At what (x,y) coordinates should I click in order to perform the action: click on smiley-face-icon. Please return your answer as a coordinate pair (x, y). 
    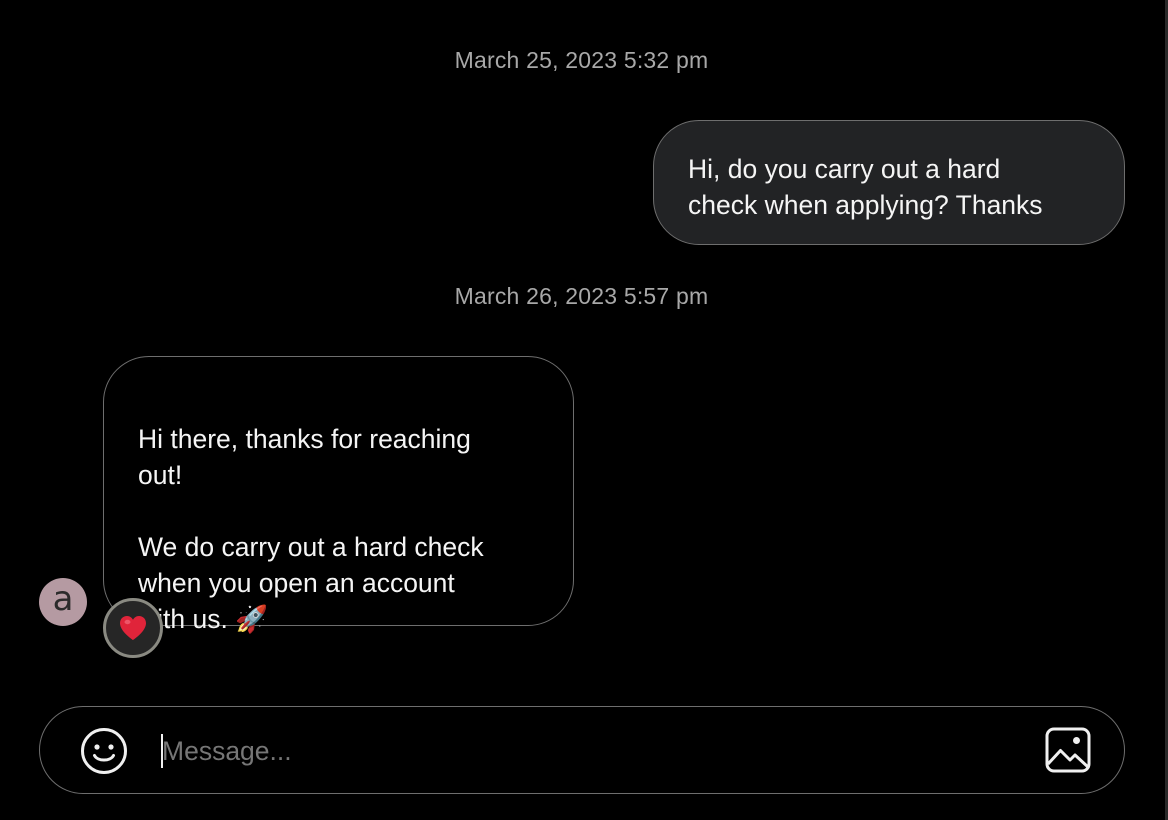
    Looking at the image, I should click on (104, 751).